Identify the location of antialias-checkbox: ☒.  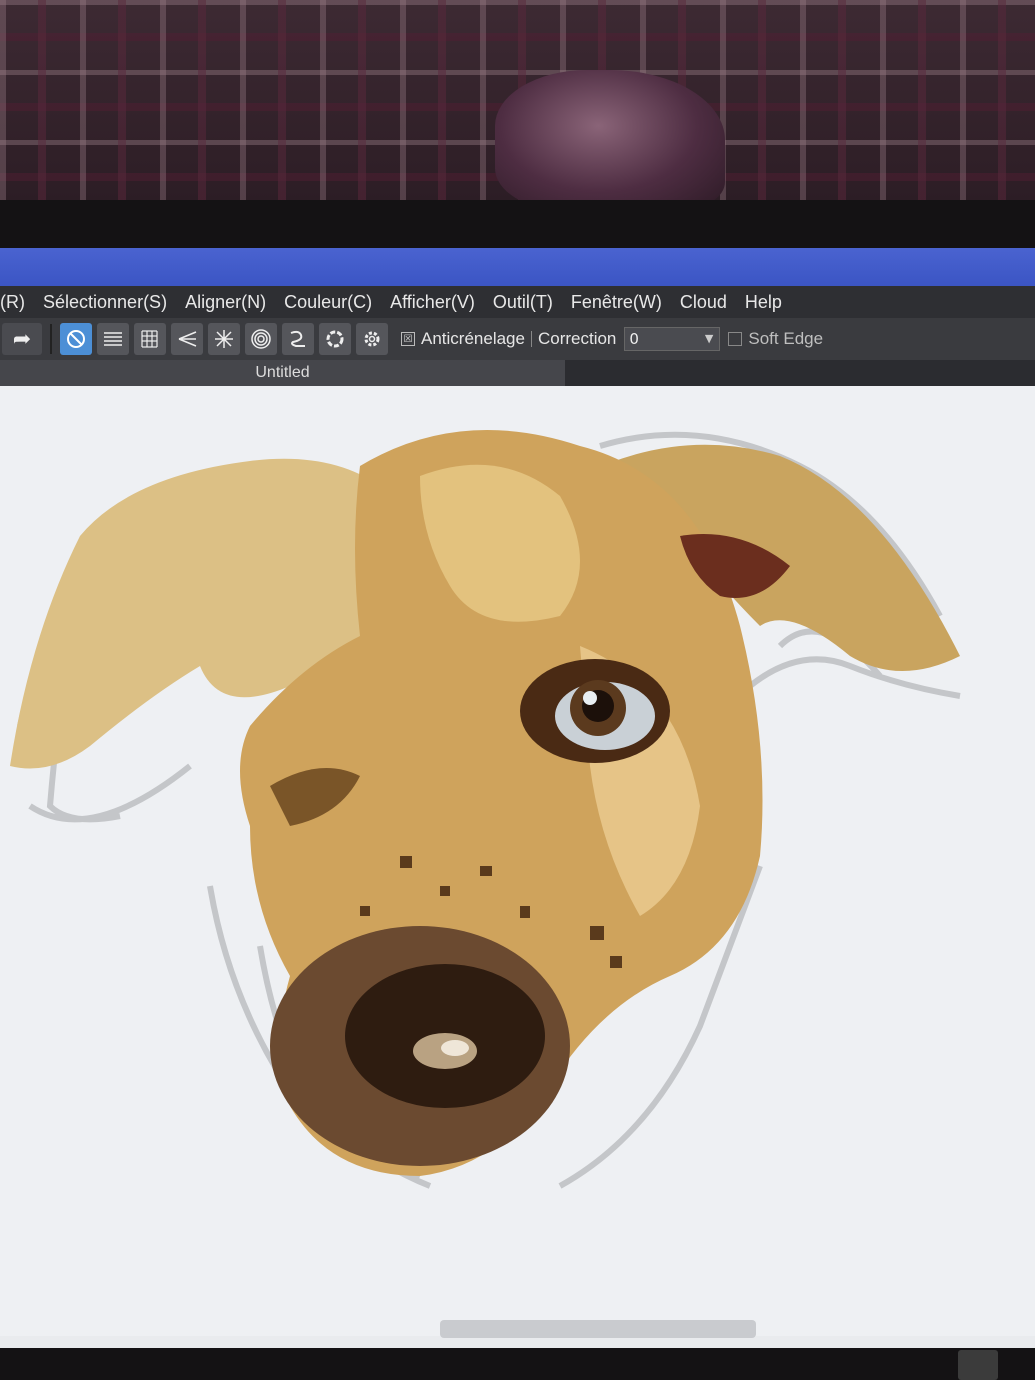
(408, 339).